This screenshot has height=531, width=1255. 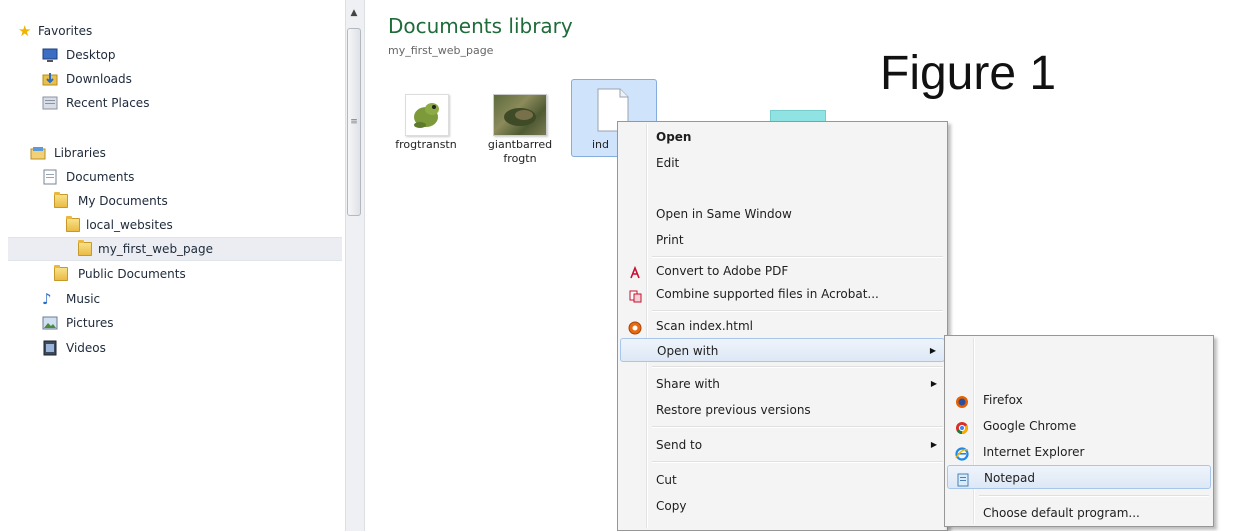 I want to click on file-item-giantbarred-frogtn: giantbarred frogtn, so click(x=520, y=132).